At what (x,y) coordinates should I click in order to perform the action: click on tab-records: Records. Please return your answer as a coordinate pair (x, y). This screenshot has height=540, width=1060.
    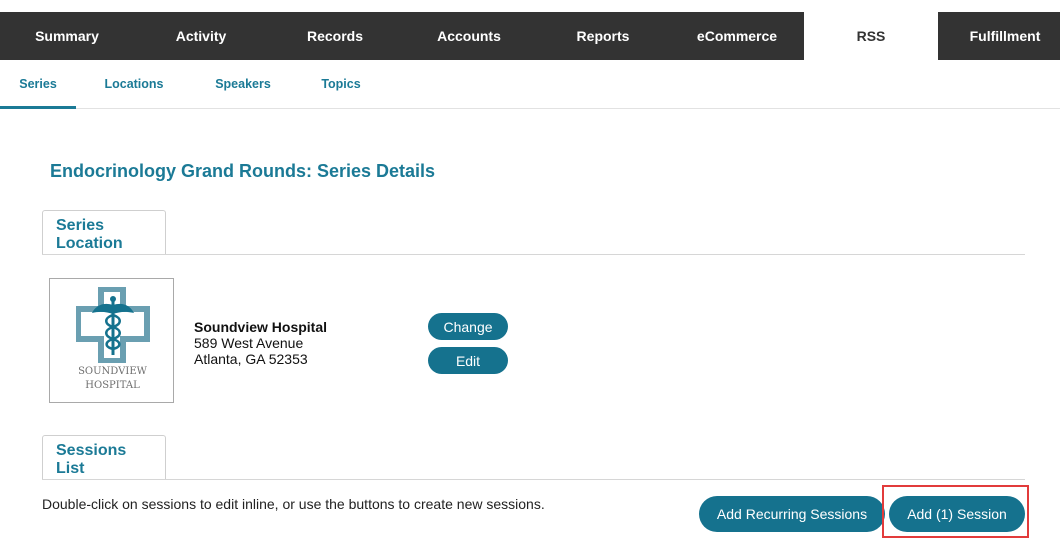
    Looking at the image, I should click on (335, 36).